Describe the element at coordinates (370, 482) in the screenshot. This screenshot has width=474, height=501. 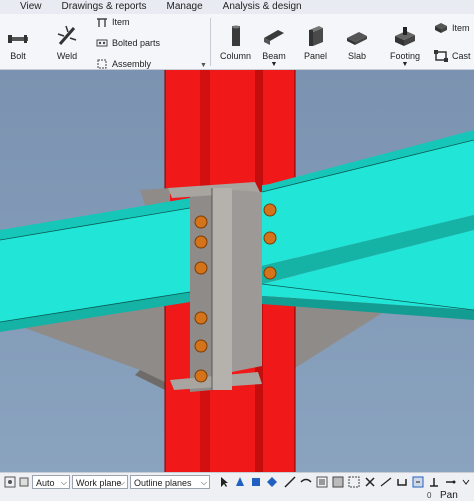
I see `scissors-icon` at that location.